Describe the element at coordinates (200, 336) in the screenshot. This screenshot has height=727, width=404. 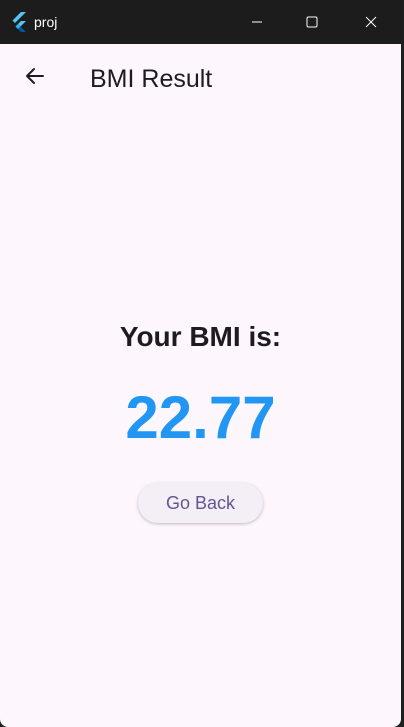
I see `result-heading: Your BMI is:` at that location.